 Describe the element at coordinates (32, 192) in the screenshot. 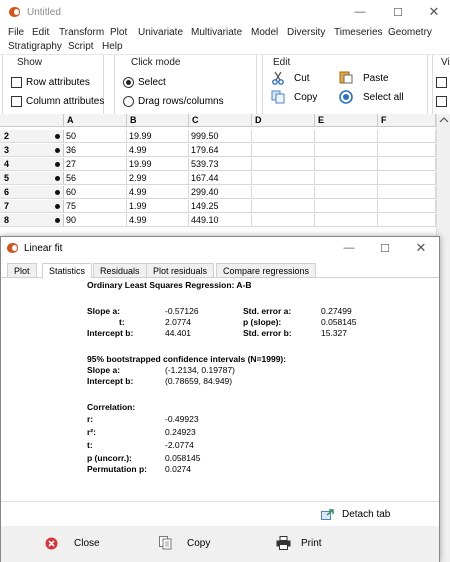

I see `row-header: 6` at that location.